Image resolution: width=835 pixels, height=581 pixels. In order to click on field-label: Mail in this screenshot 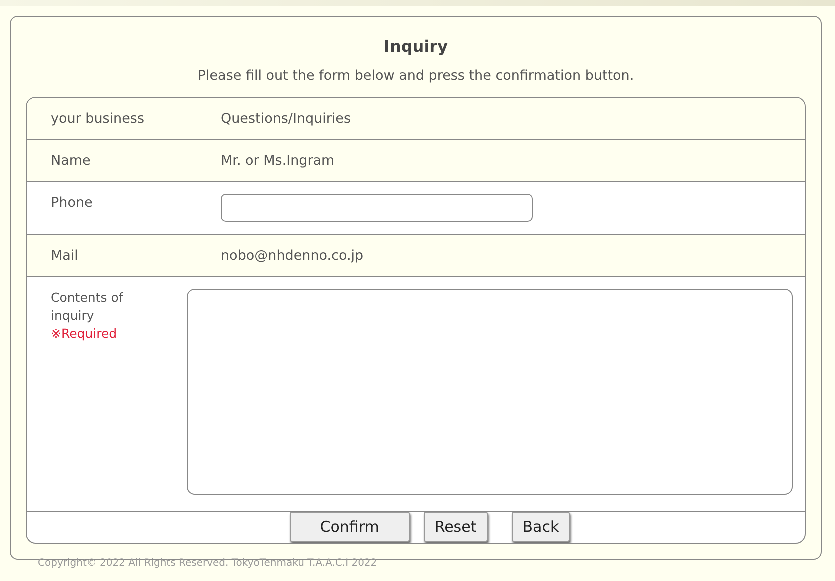, I will do `click(65, 256)`.